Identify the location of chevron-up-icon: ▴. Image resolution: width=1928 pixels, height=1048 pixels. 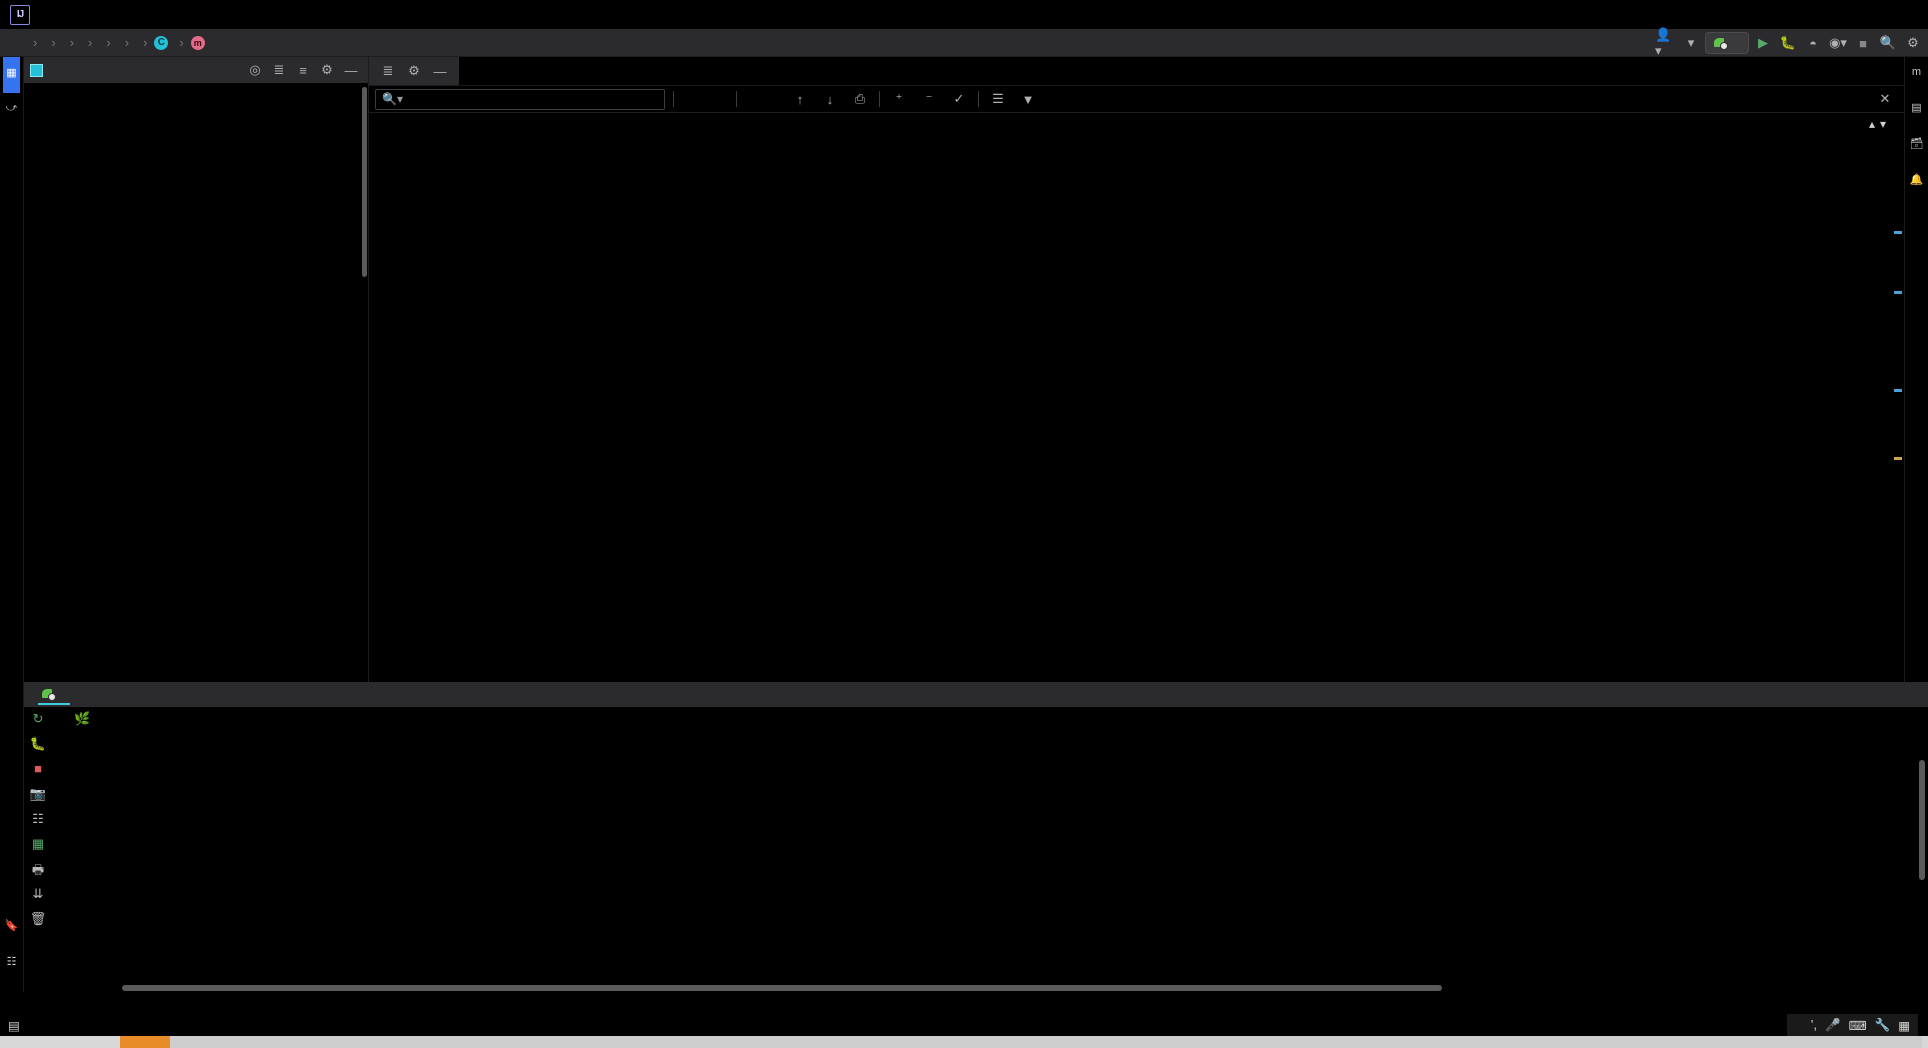
(1872, 124).